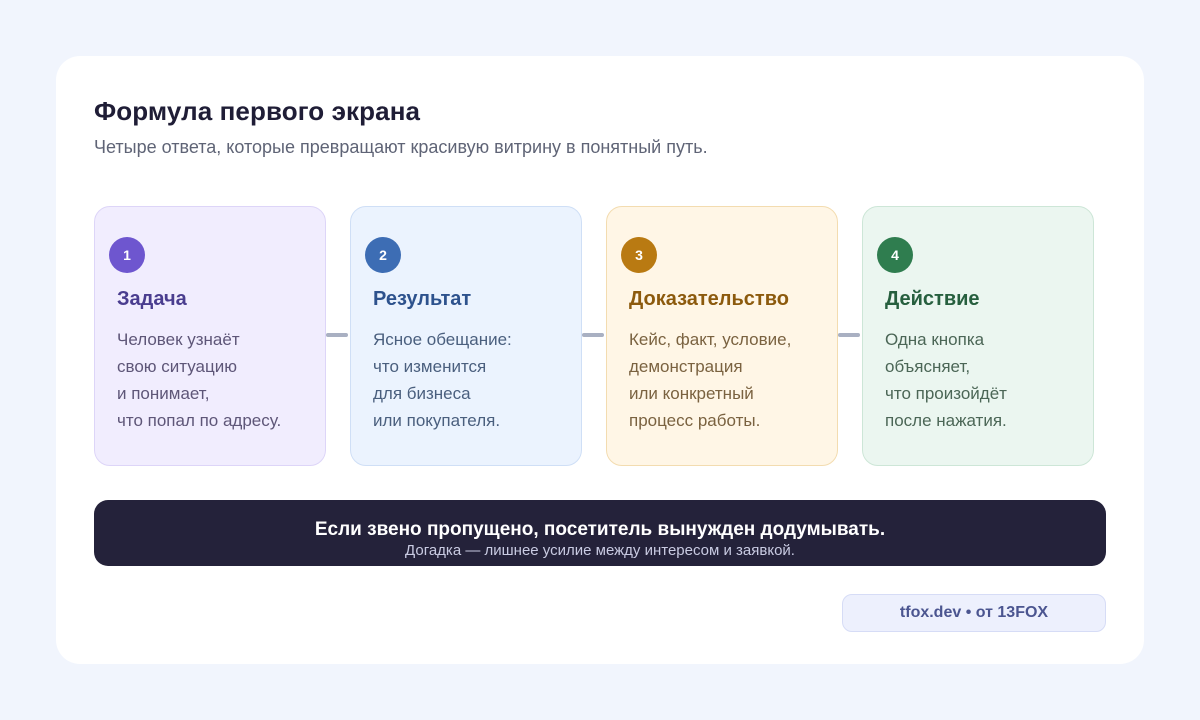 This screenshot has height=720, width=1200. What do you see at coordinates (383, 255) in the screenshot?
I see `step-number-badge: 2` at bounding box center [383, 255].